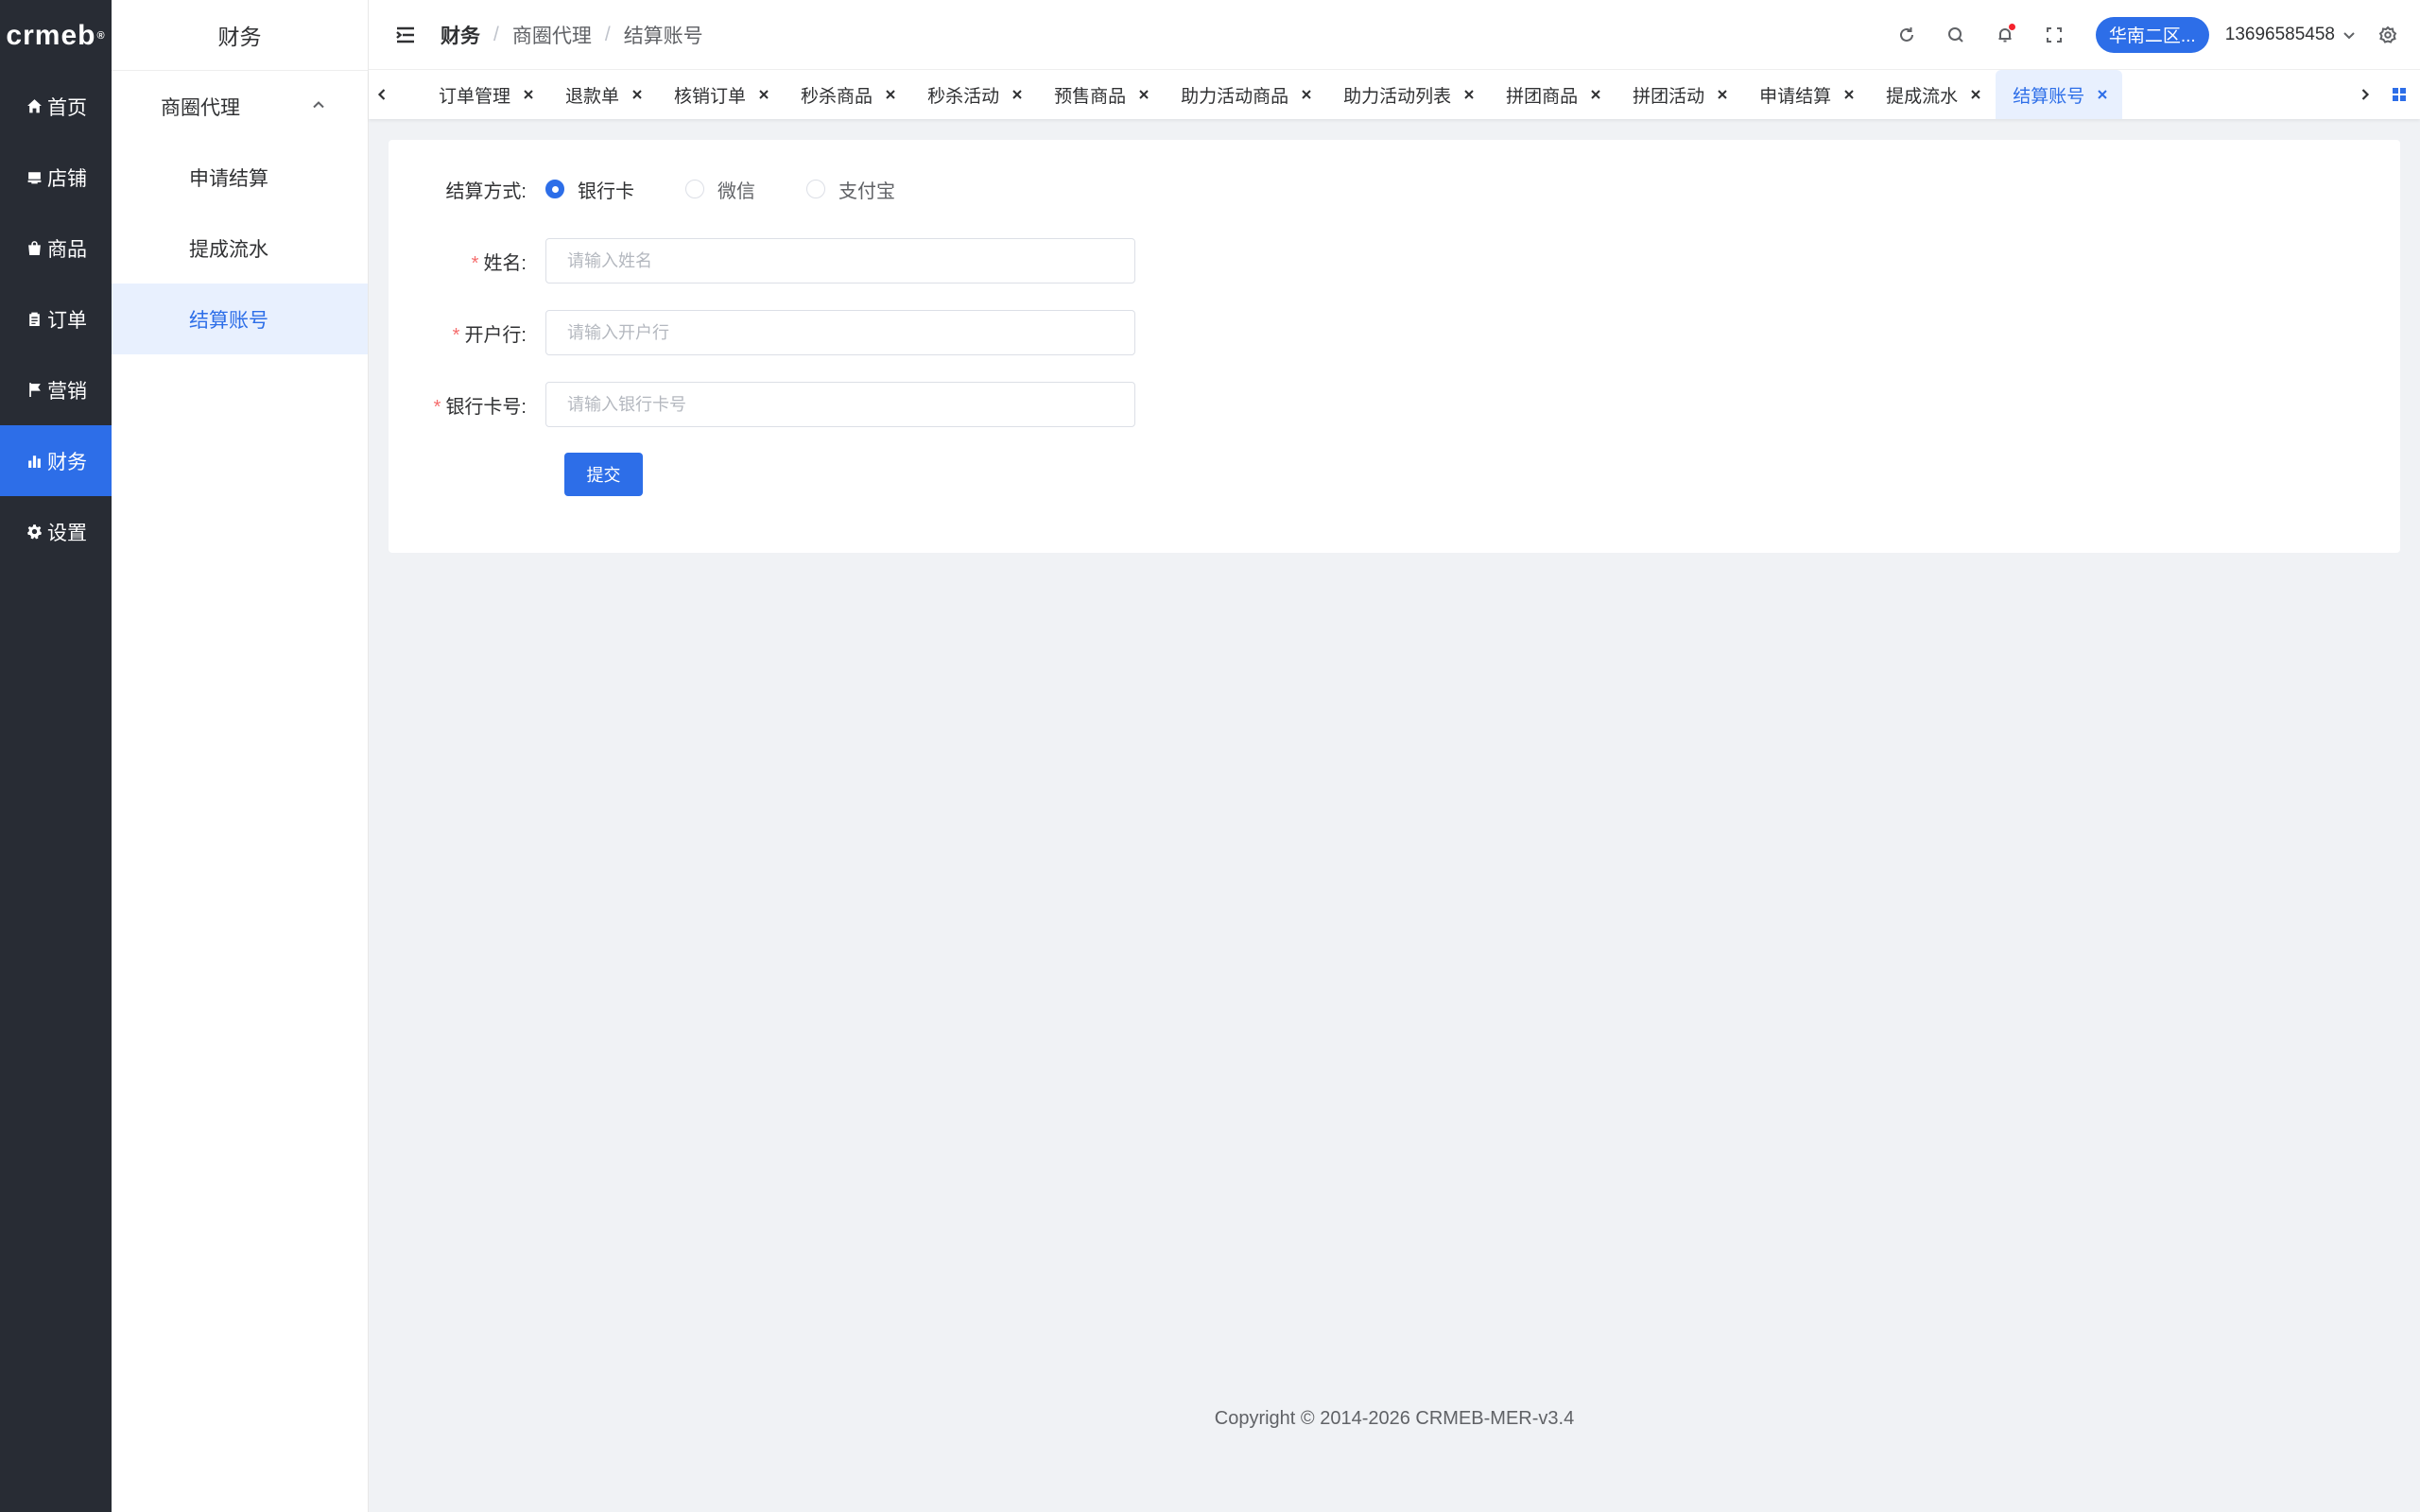  What do you see at coordinates (850, 189) in the screenshot?
I see `radio-alipay: 支付宝` at bounding box center [850, 189].